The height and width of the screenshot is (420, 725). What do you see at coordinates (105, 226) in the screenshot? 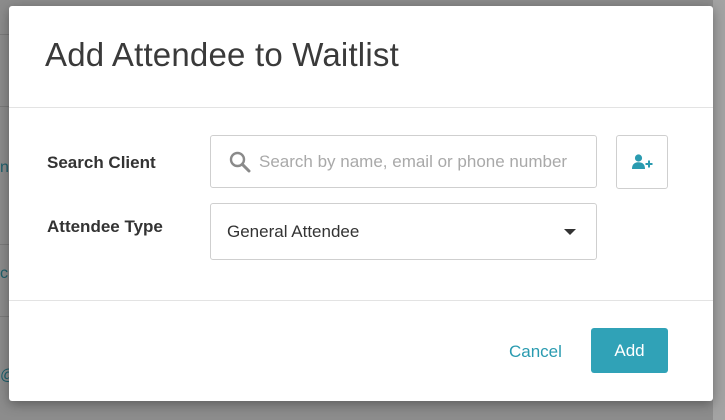
I see `attendee-type-label: Attendee Type` at bounding box center [105, 226].